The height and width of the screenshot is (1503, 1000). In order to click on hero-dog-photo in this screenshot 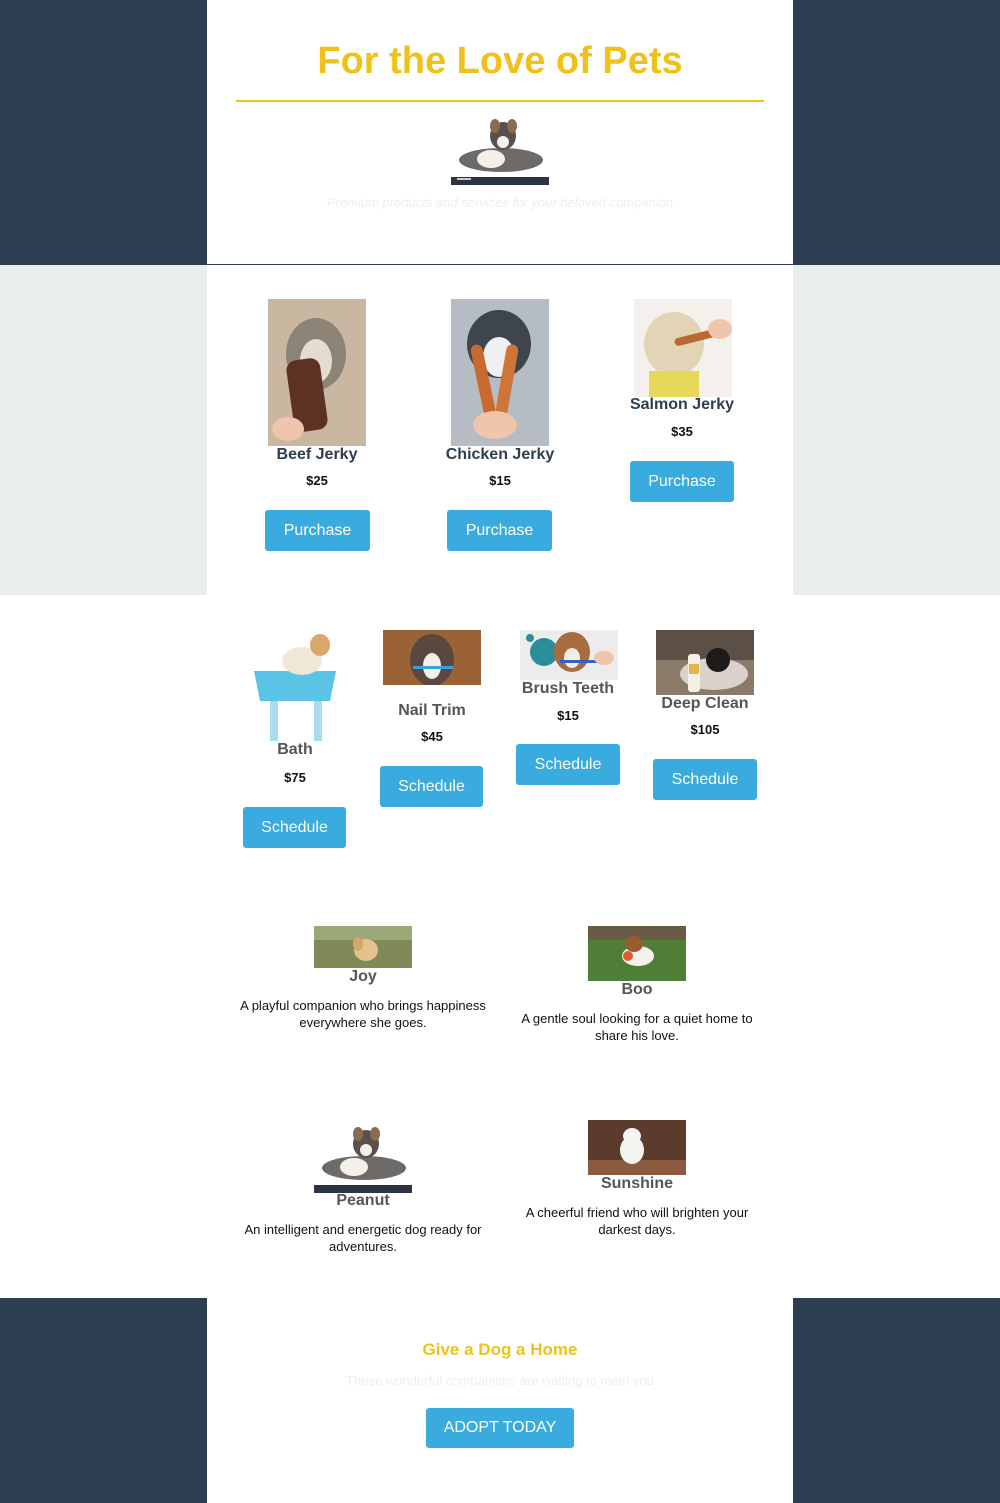, I will do `click(500, 148)`.